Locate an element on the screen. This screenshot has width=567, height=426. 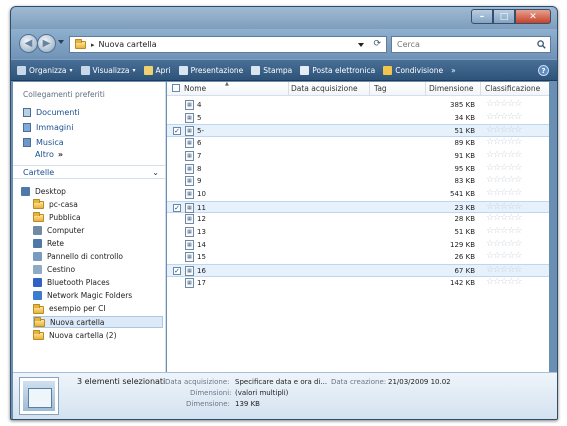
column-header-rating: Classificazione is located at coordinates (512, 88).